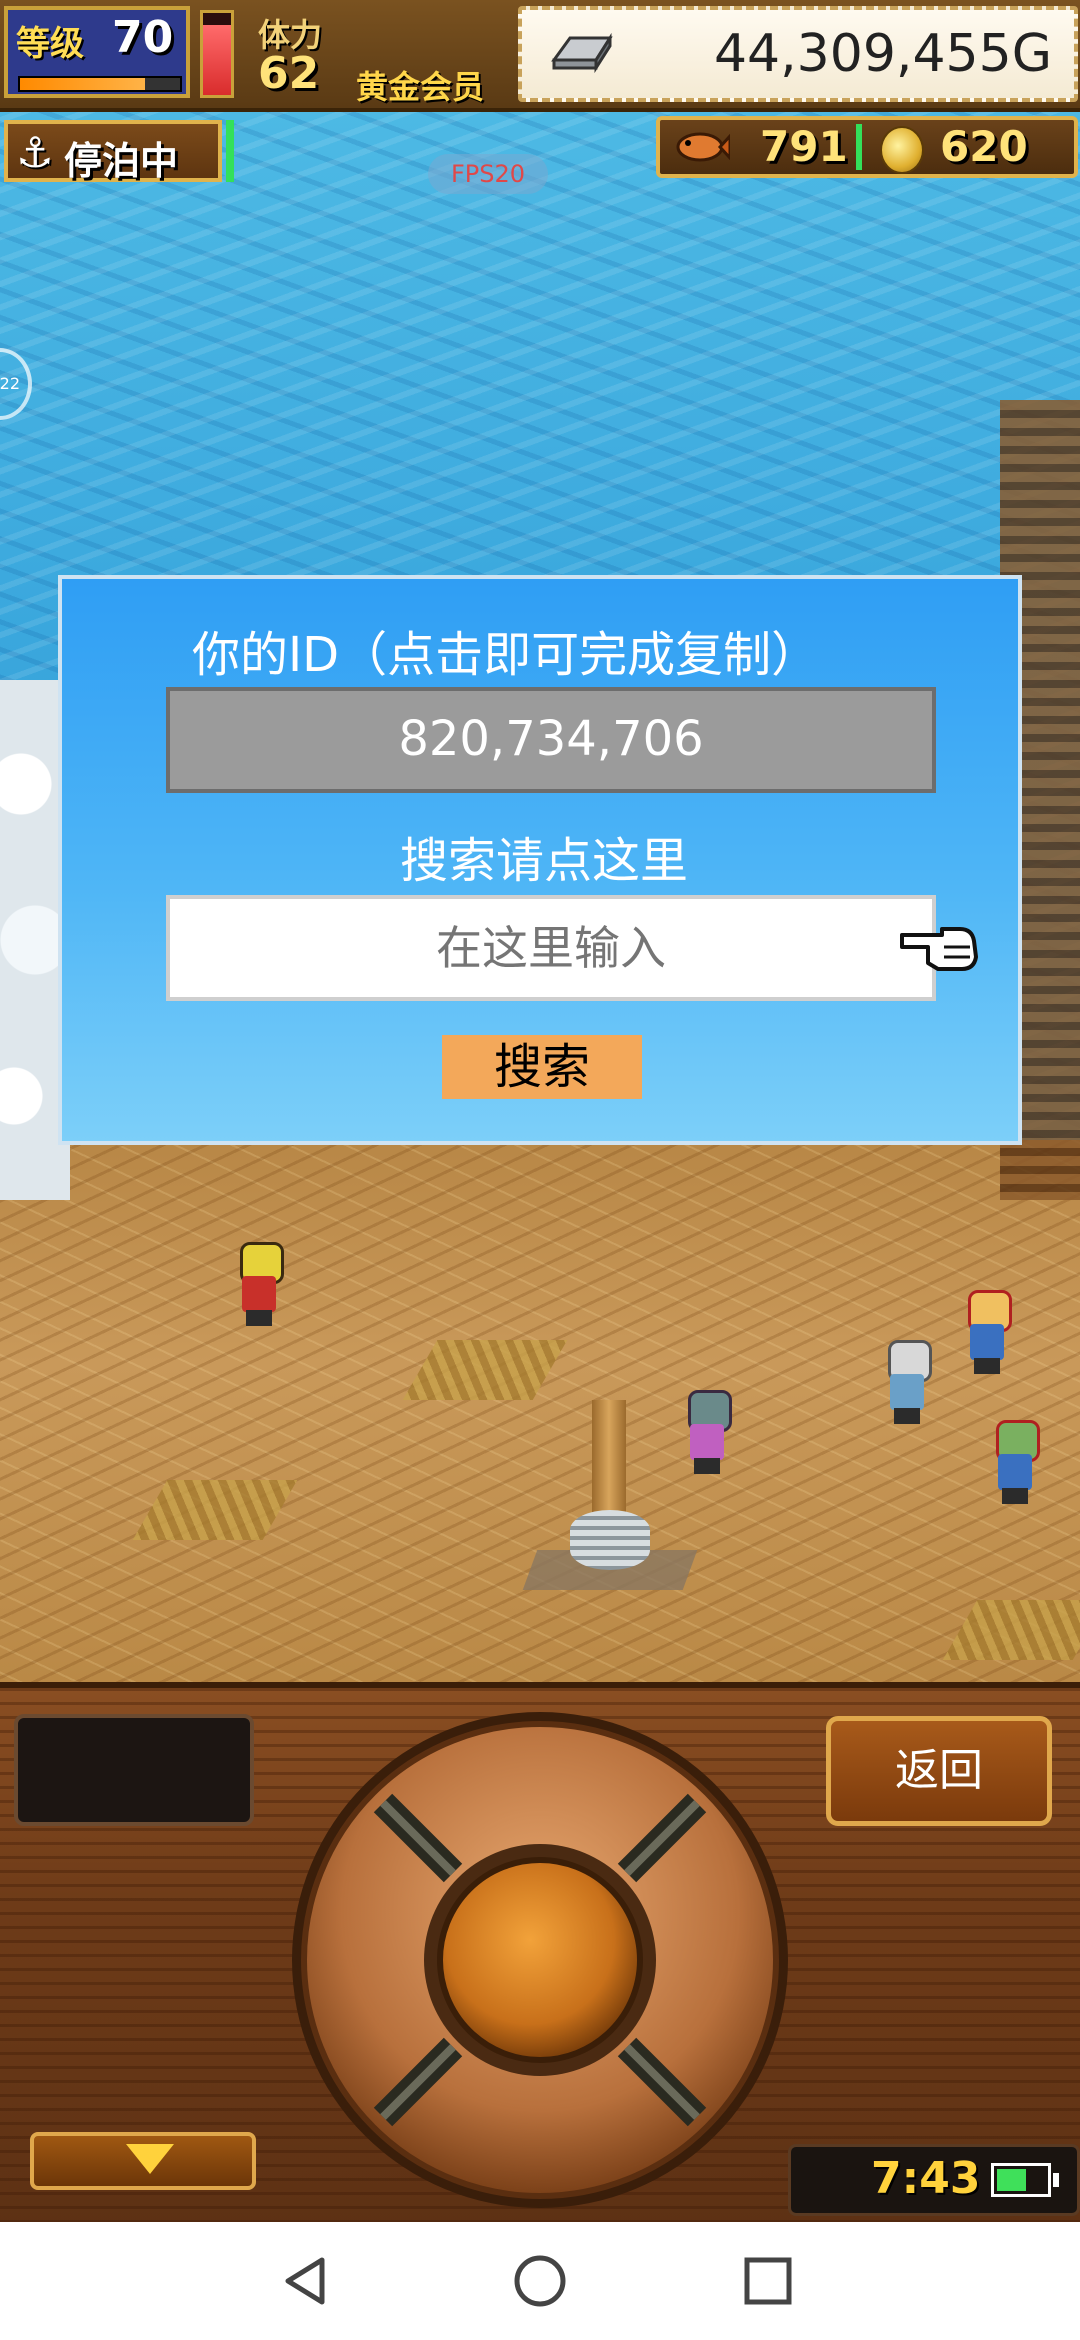 This screenshot has width=1080, height=2340. What do you see at coordinates (882, 54) in the screenshot?
I see `gold-amount: 44,309,455G` at bounding box center [882, 54].